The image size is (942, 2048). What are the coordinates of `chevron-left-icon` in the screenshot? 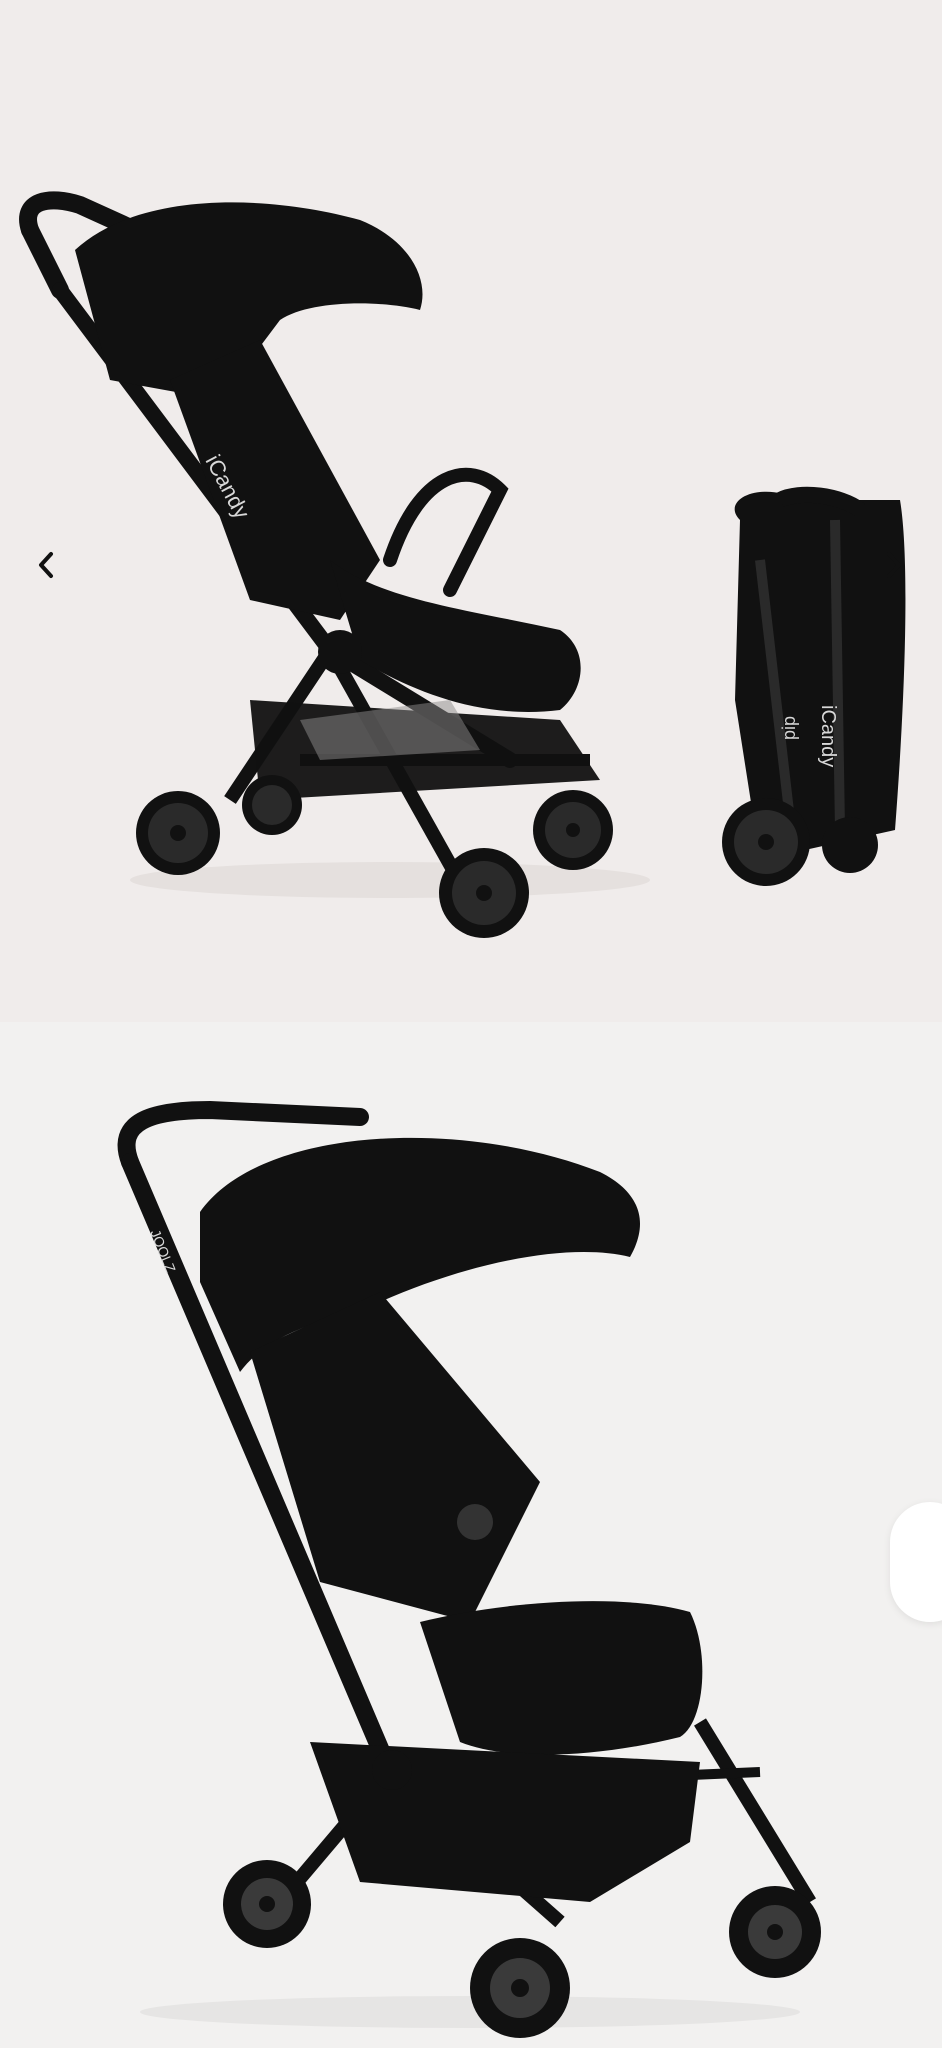 It's located at (46, 565).